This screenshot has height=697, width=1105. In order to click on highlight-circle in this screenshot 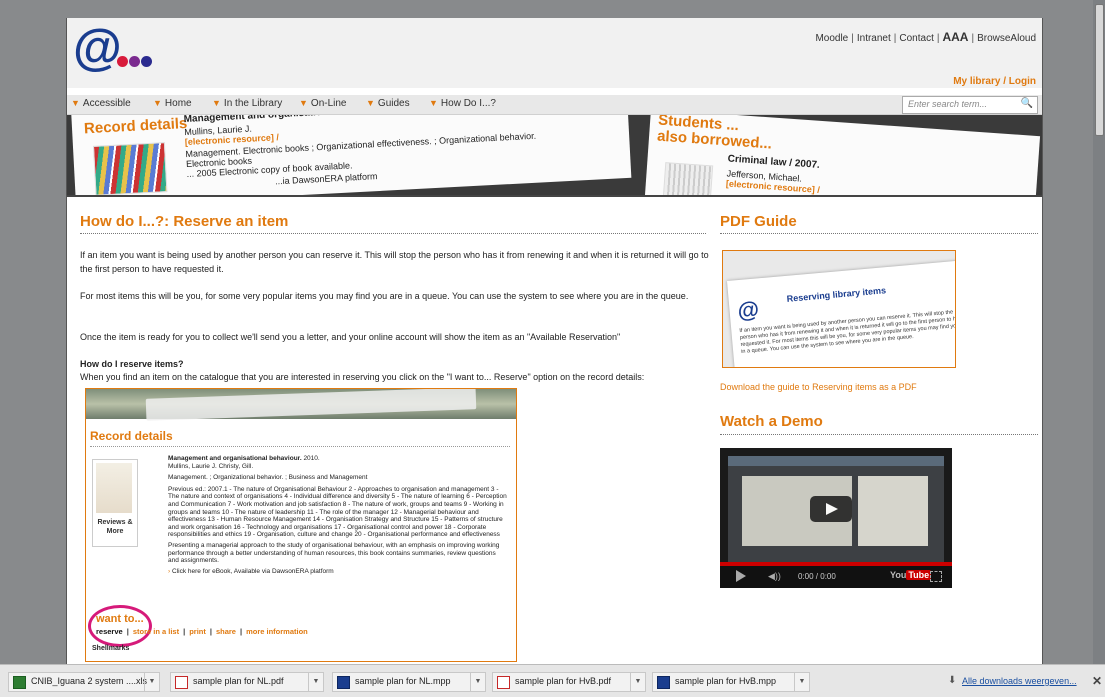, I will do `click(120, 626)`.